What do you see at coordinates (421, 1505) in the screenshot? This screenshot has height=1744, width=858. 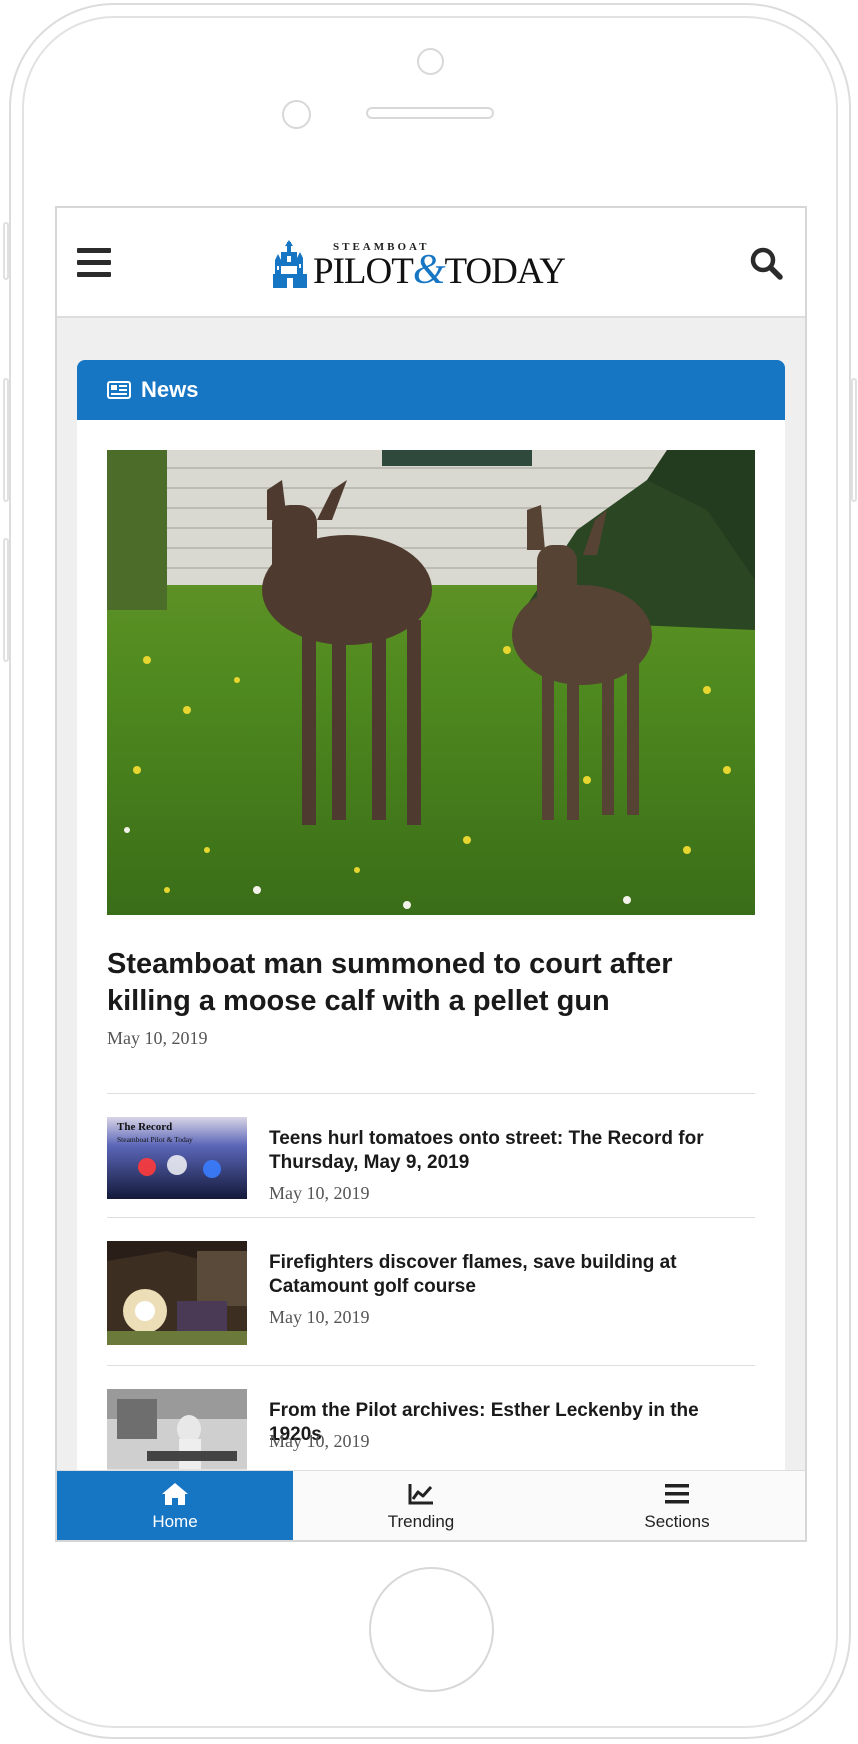 I see `nav-trending: Trending` at bounding box center [421, 1505].